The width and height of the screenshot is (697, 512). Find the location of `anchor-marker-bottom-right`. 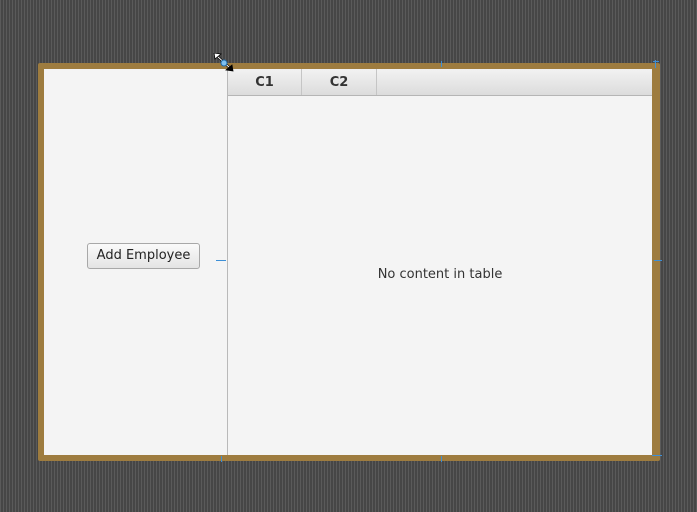

anchor-marker-bottom-right is located at coordinates (657, 455).